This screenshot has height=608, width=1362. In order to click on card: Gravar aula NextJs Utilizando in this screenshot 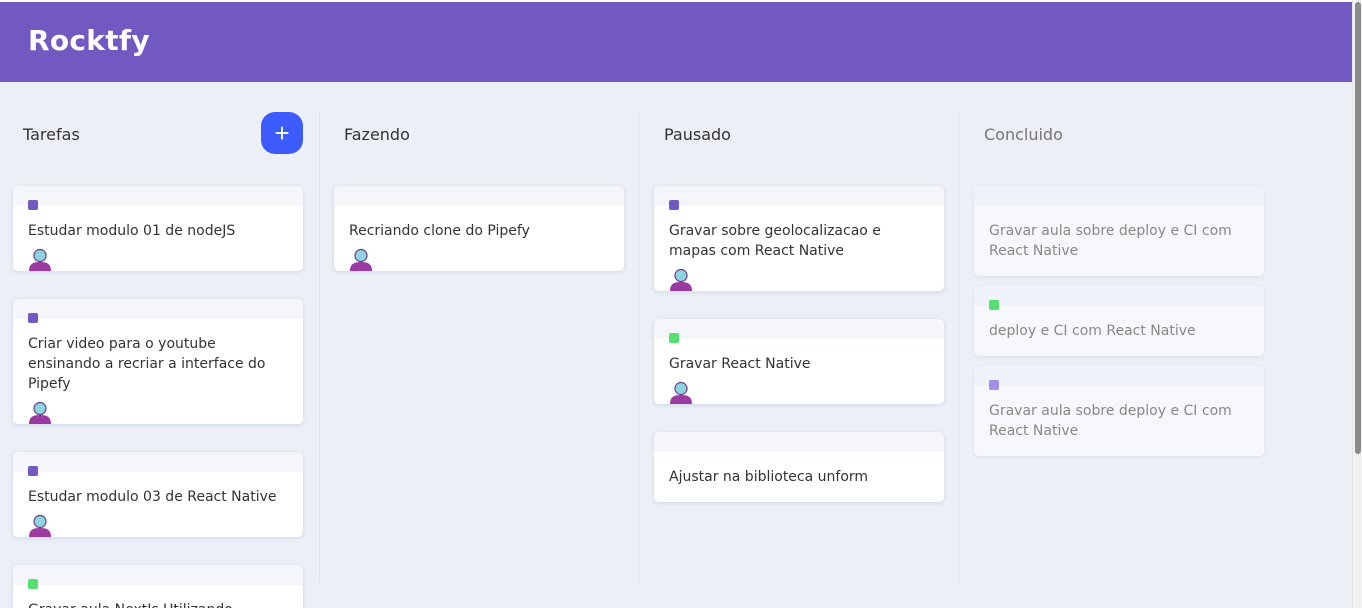, I will do `click(158, 586)`.